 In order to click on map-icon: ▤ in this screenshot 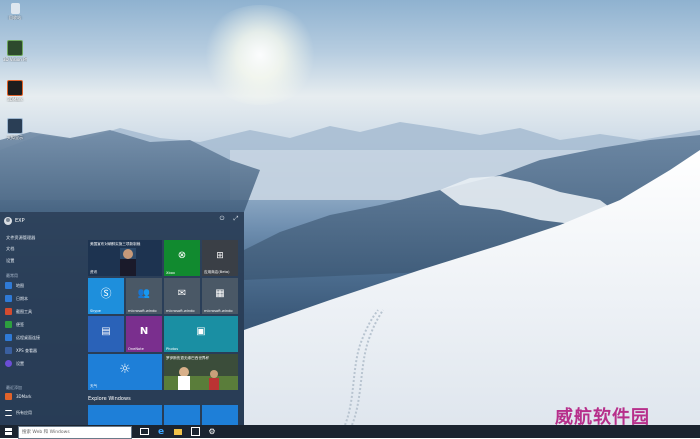, I will do `click(106, 332)`.